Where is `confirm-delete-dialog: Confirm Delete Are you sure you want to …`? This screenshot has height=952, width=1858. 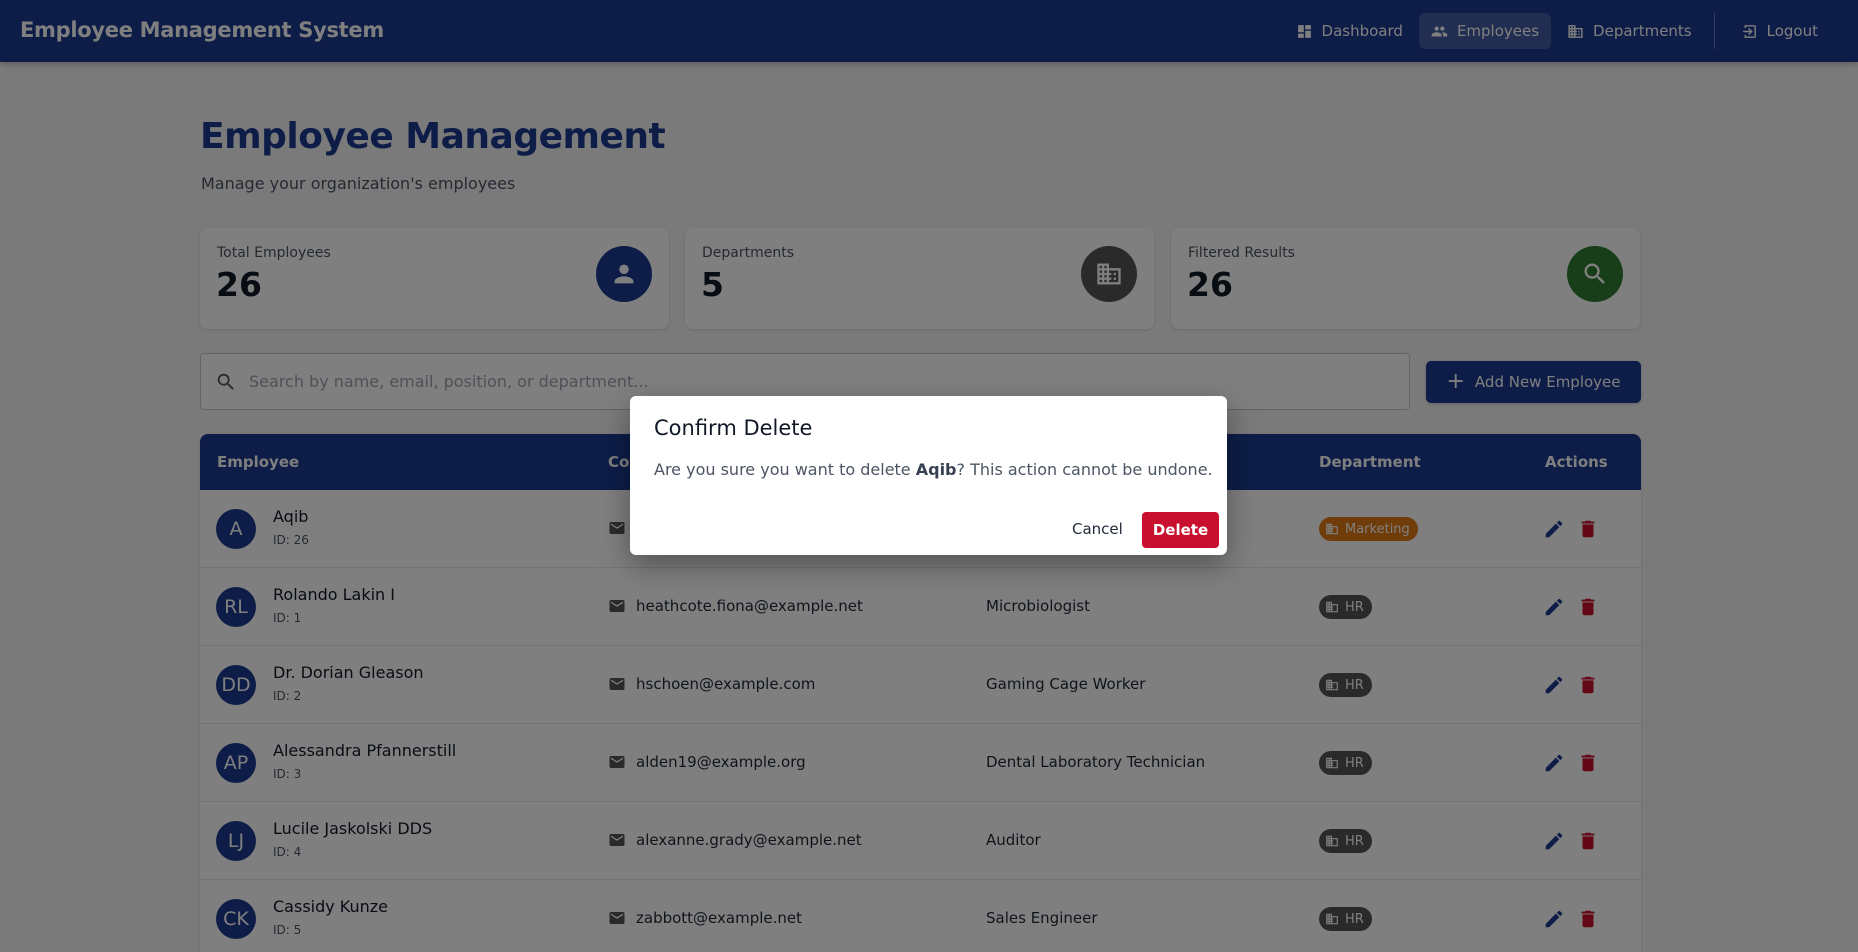 confirm-delete-dialog: Confirm Delete Are you sure you want to … is located at coordinates (928, 475).